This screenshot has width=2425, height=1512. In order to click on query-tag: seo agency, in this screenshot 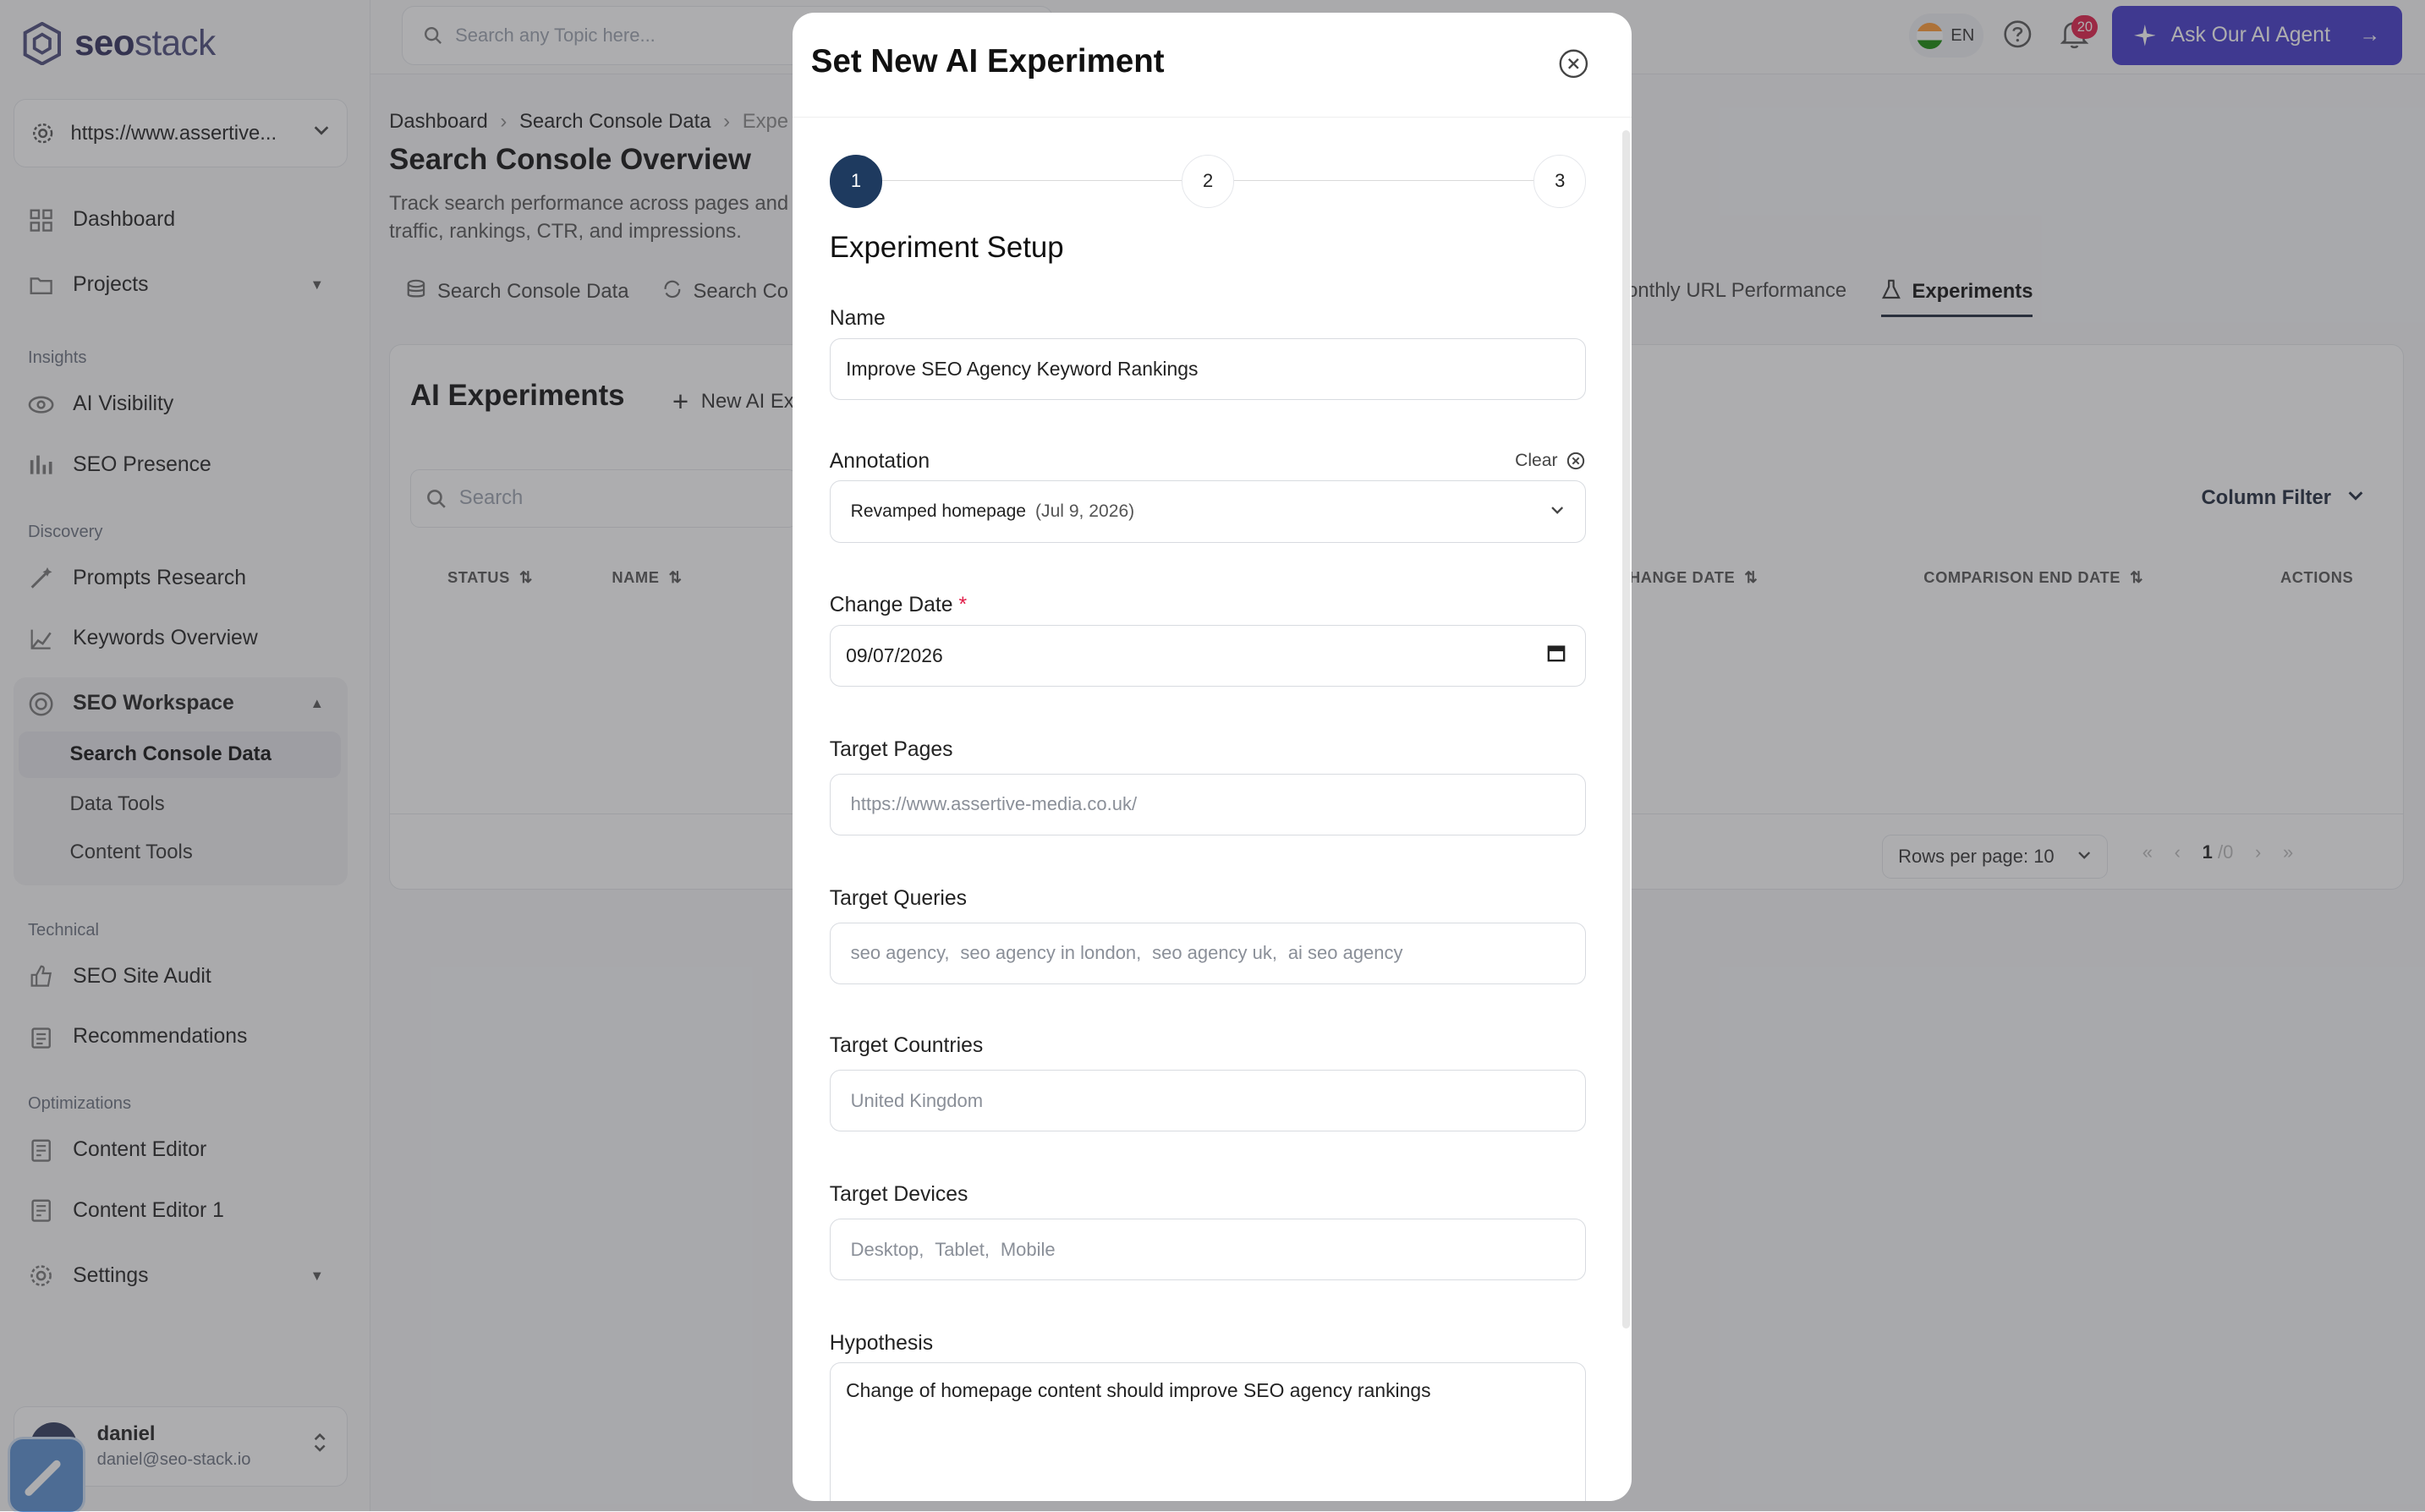, I will do `click(900, 953)`.